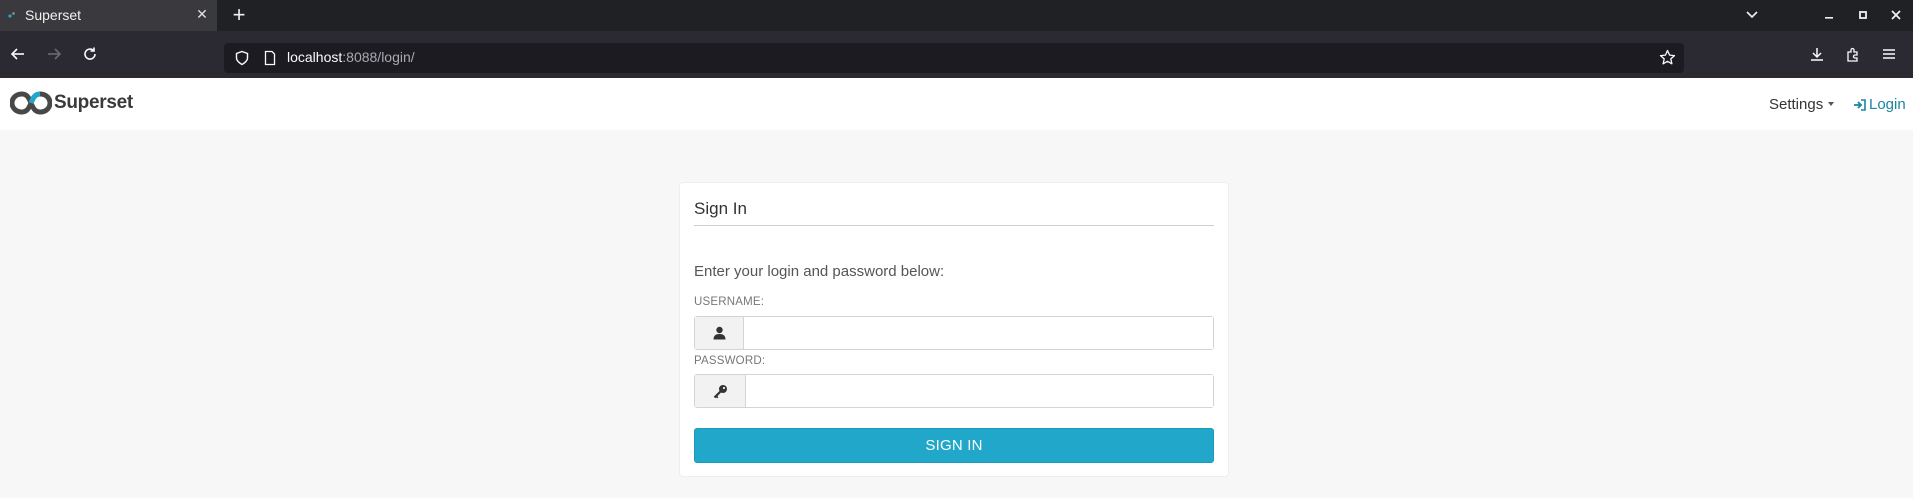  Describe the element at coordinates (1896, 15) in the screenshot. I see `close-window-icon` at that location.